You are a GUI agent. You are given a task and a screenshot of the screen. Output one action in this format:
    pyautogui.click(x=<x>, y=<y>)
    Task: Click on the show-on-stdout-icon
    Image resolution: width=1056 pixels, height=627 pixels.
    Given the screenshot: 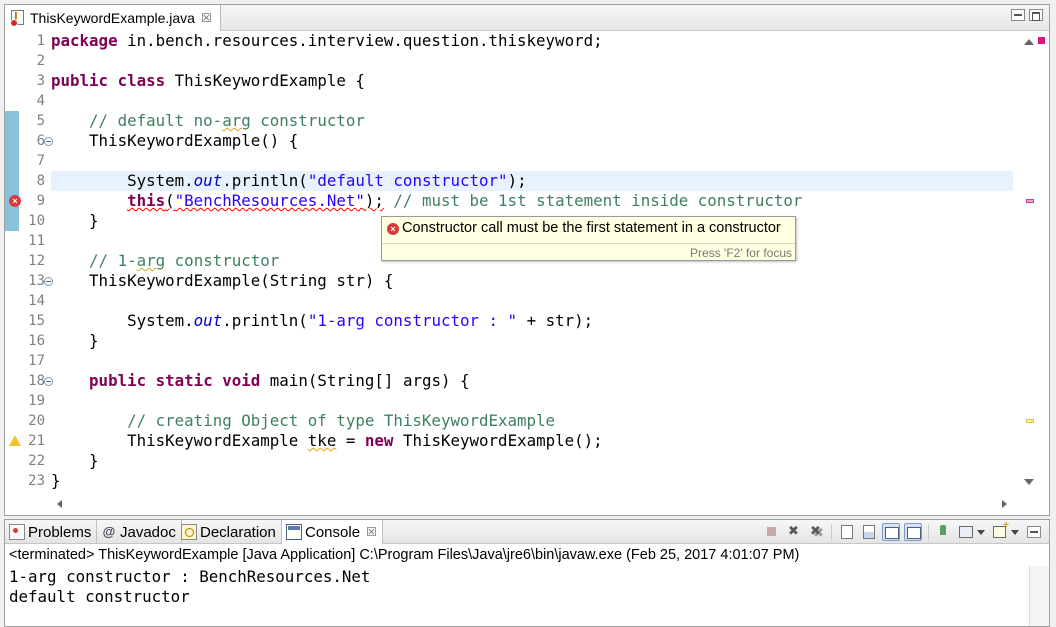 What is the action you would take?
    pyautogui.click(x=891, y=532)
    